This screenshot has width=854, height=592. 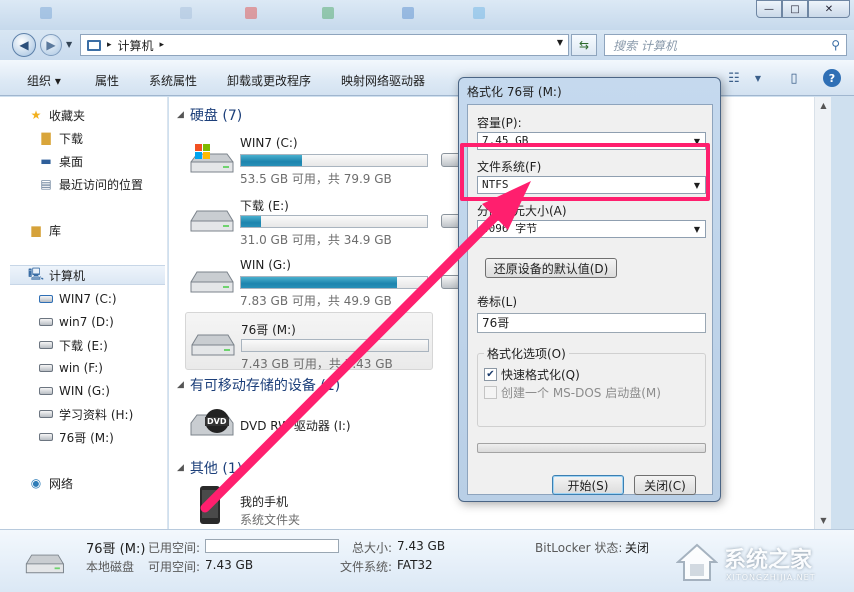 What do you see at coordinates (697, 562) in the screenshot?
I see `house-logo-icon` at bounding box center [697, 562].